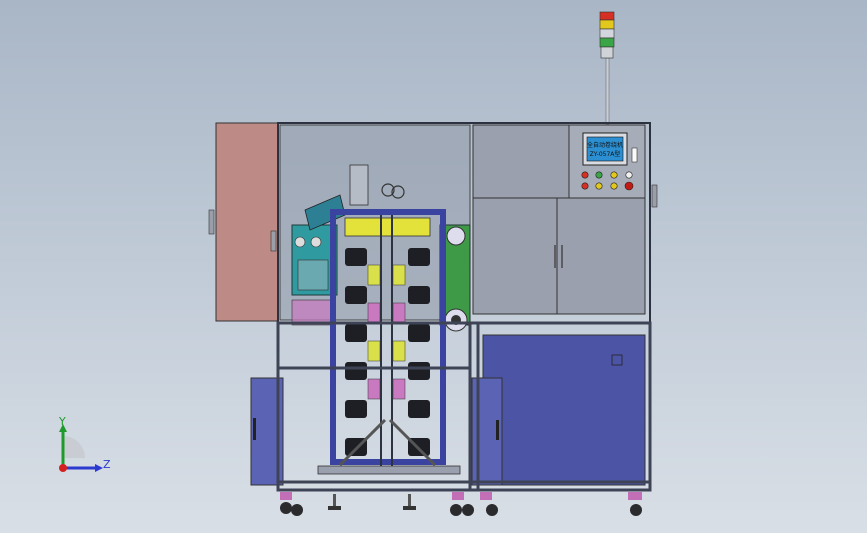  Describe the element at coordinates (62, 421) in the screenshot. I see `axis-label-y: Y` at that location.